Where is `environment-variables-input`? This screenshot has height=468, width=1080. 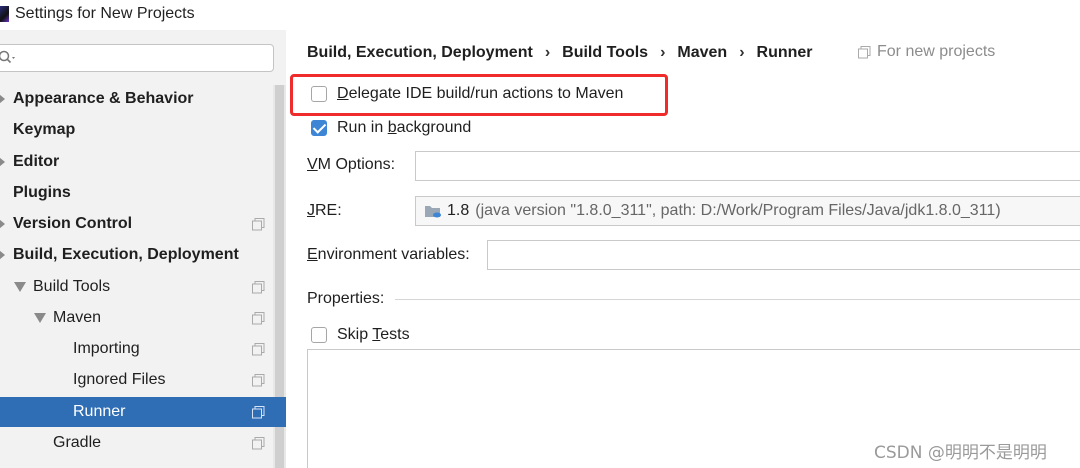
environment-variables-input is located at coordinates (783, 255).